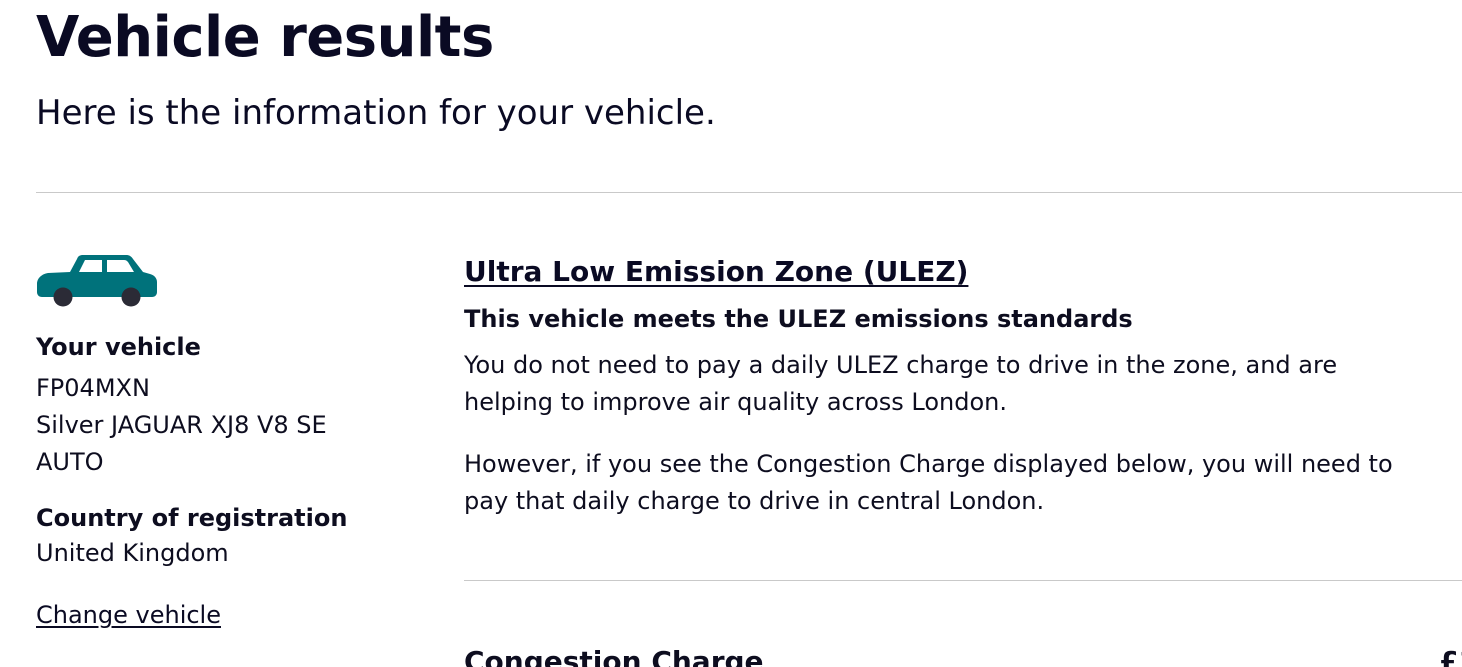 The height and width of the screenshot is (667, 1462). Describe the element at coordinates (265, 37) in the screenshot. I see `page-title: Vehicle results` at that location.